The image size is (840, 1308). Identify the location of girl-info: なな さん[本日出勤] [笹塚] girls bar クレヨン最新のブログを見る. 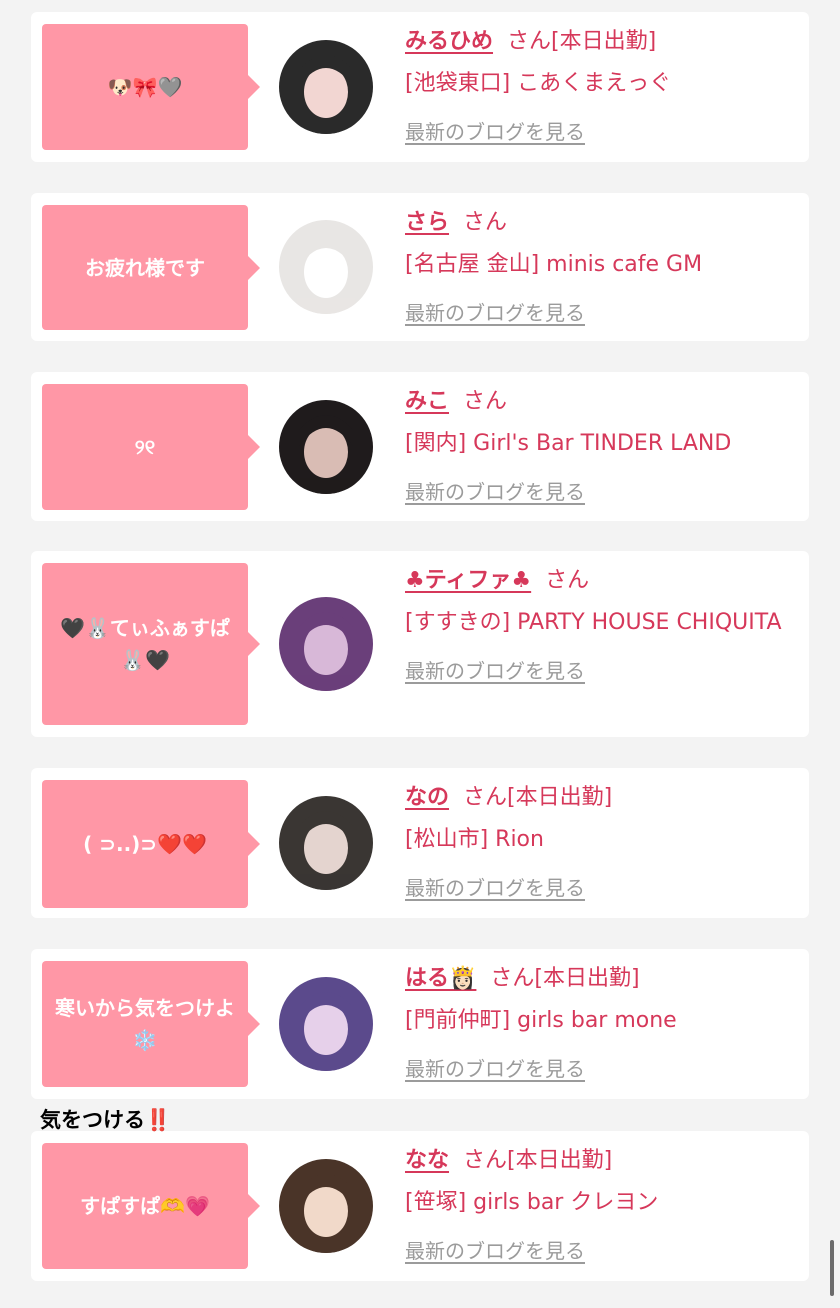
(597, 1204).